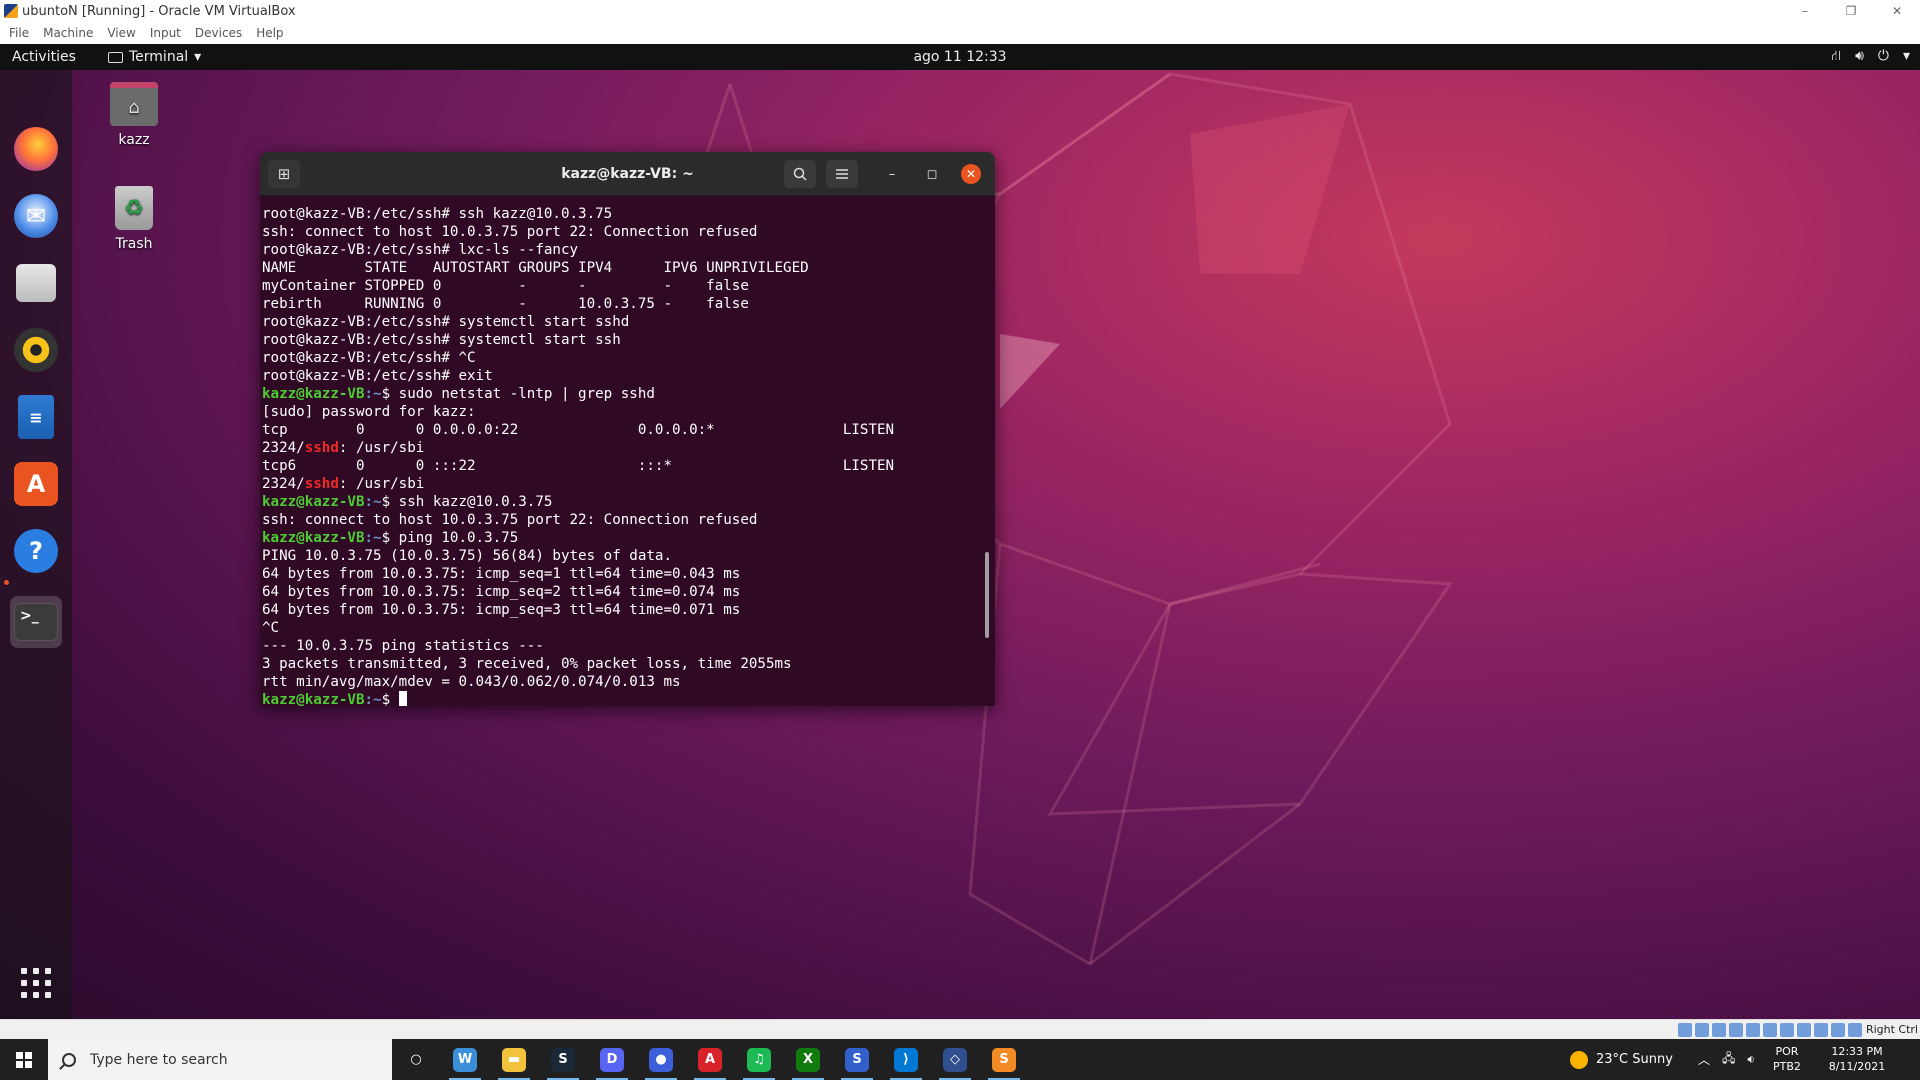 This screenshot has height=1080, width=1920. What do you see at coordinates (1579, 1059) in the screenshot?
I see `sun-icon` at bounding box center [1579, 1059].